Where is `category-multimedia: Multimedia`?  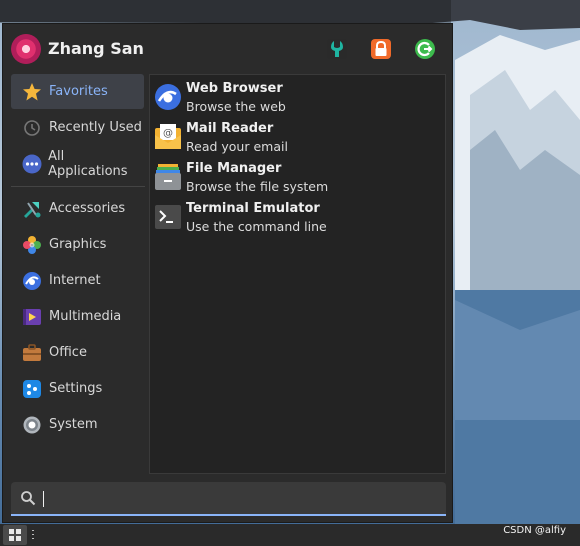
category-multimedia: Multimedia is located at coordinates (77, 316).